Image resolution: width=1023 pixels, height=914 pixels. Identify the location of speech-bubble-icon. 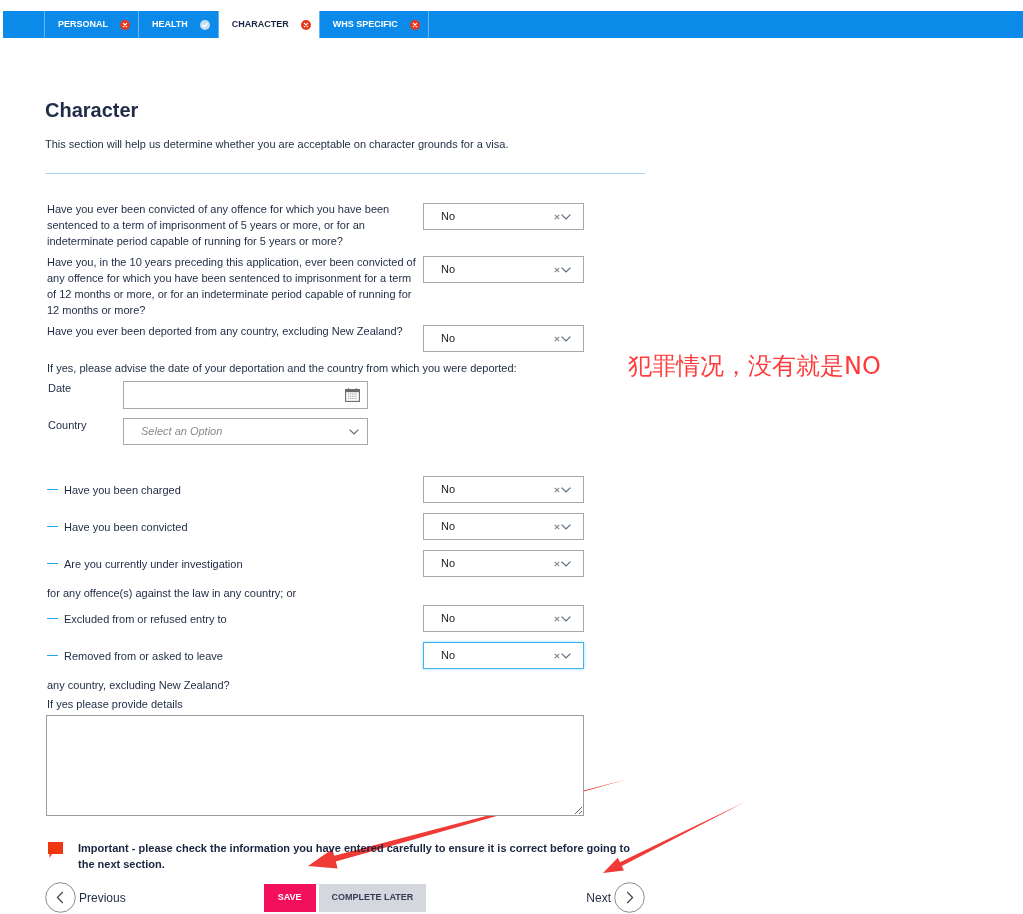
(55, 850).